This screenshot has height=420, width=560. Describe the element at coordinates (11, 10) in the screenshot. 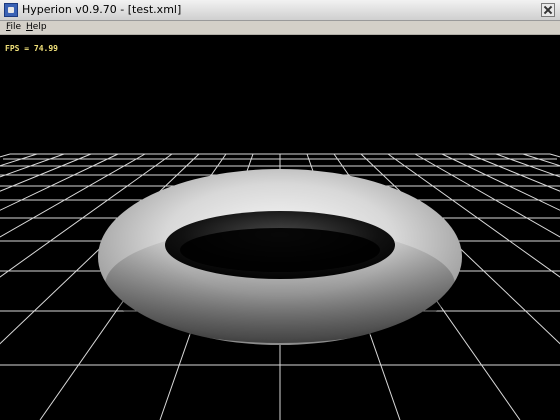

I see `app-icon` at that location.